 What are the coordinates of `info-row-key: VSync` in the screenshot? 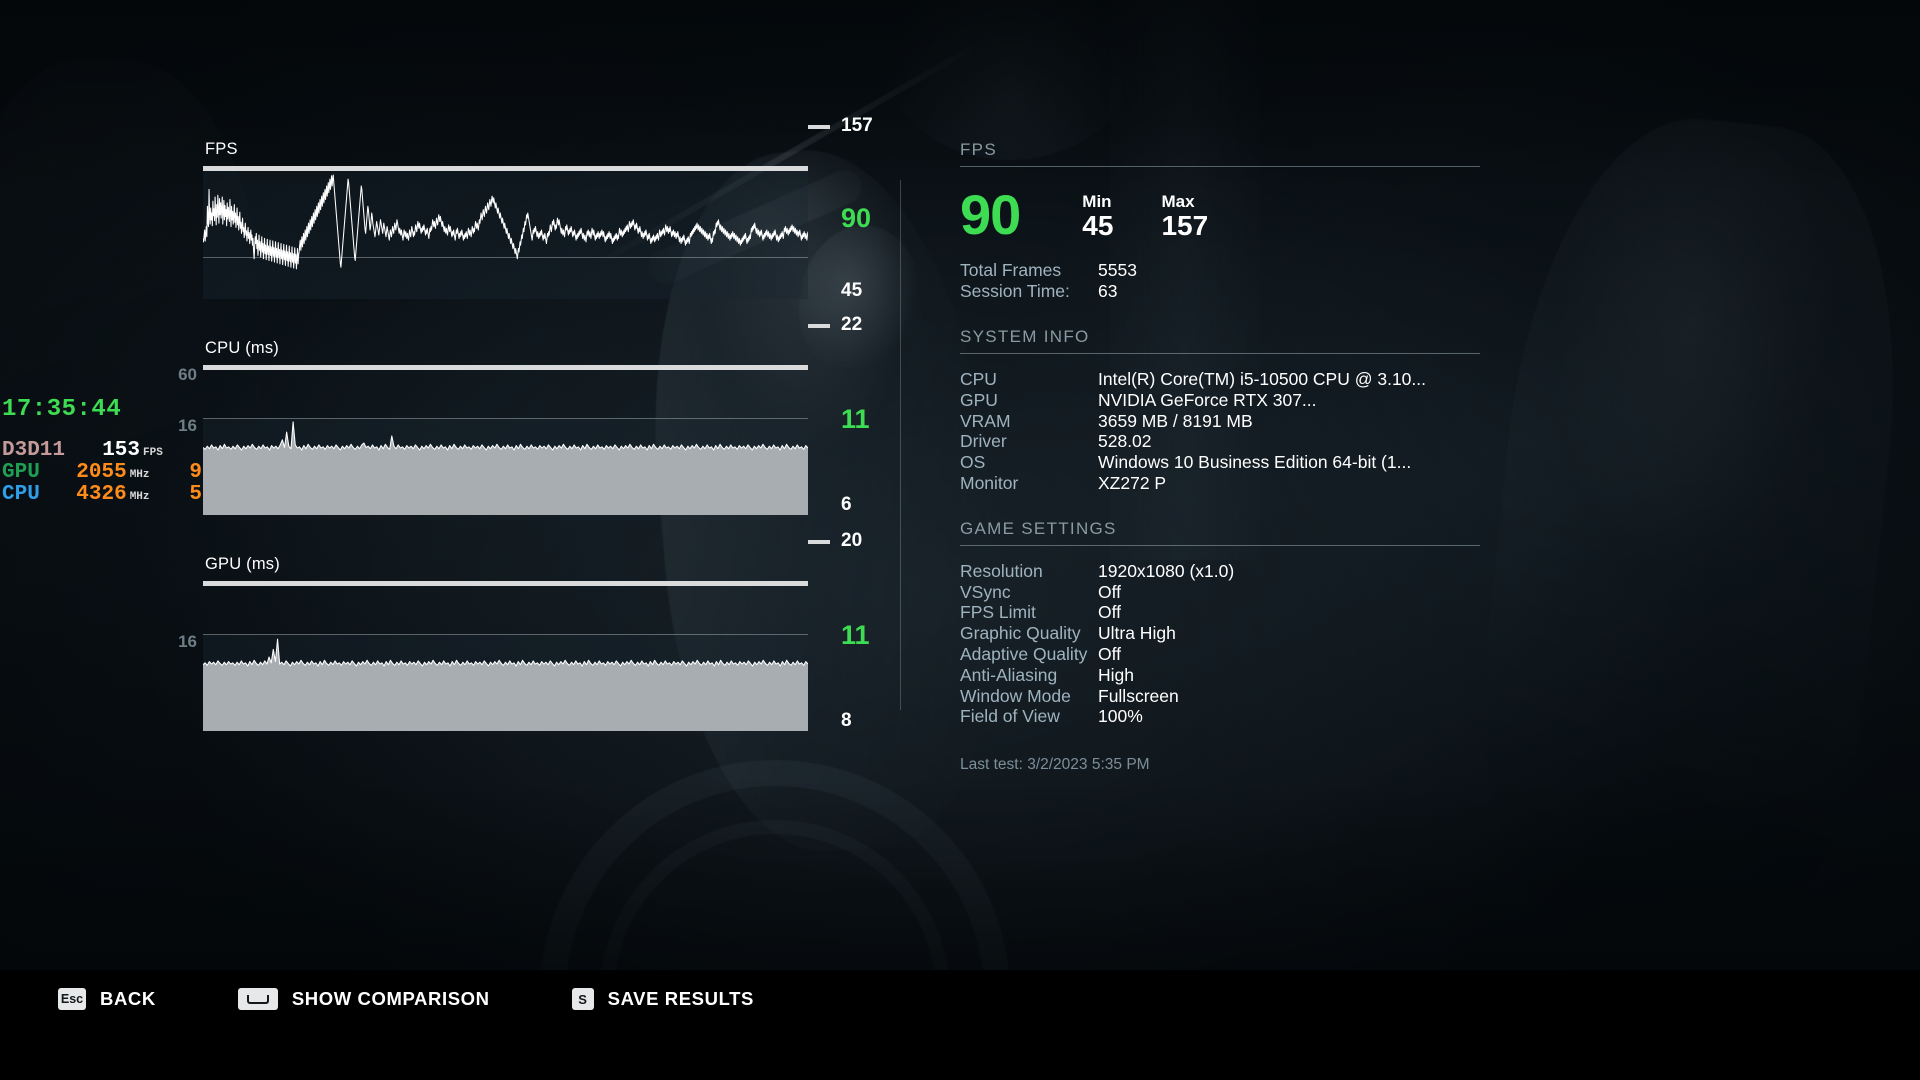 It's located at (985, 591).